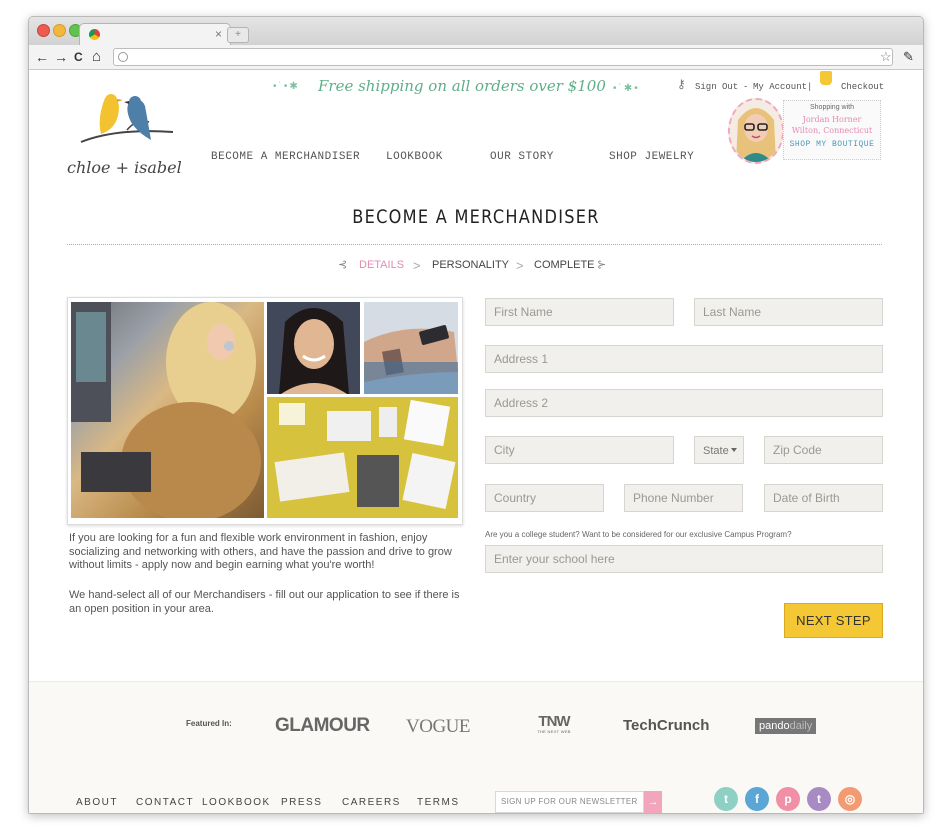 The height and width of the screenshot is (838, 950). Describe the element at coordinates (61, 57) in the screenshot. I see `forward-button: →` at that location.